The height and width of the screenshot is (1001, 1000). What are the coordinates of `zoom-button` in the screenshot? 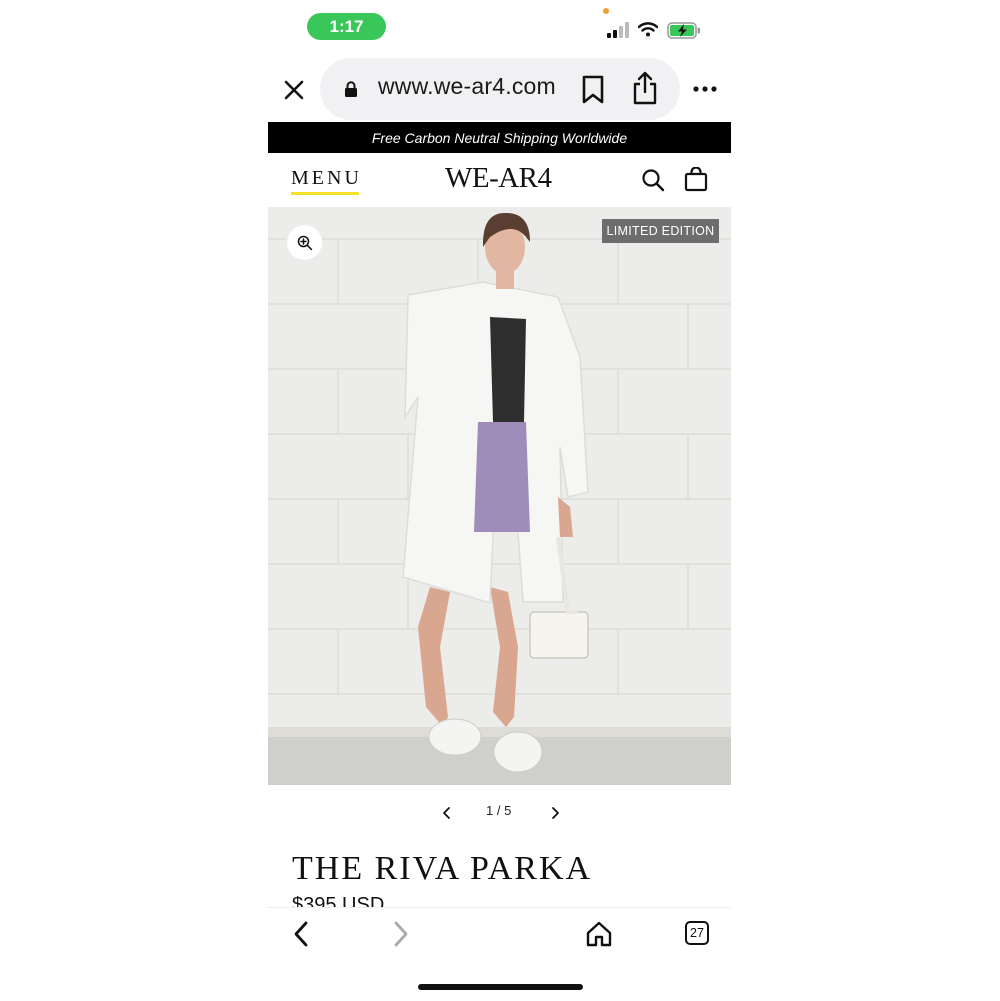 It's located at (304, 242).